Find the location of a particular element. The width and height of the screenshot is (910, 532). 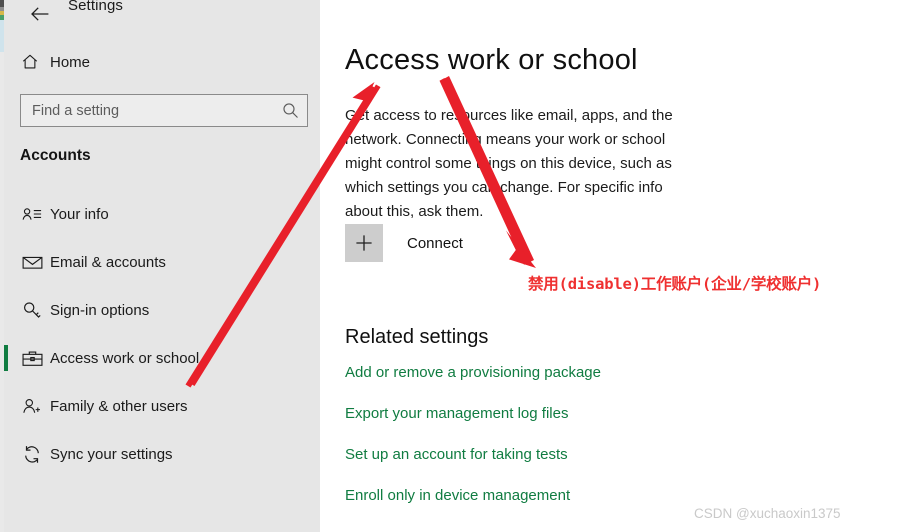

sidebar-item-sync-your-settings: Sync your settings is located at coordinates (162, 454).